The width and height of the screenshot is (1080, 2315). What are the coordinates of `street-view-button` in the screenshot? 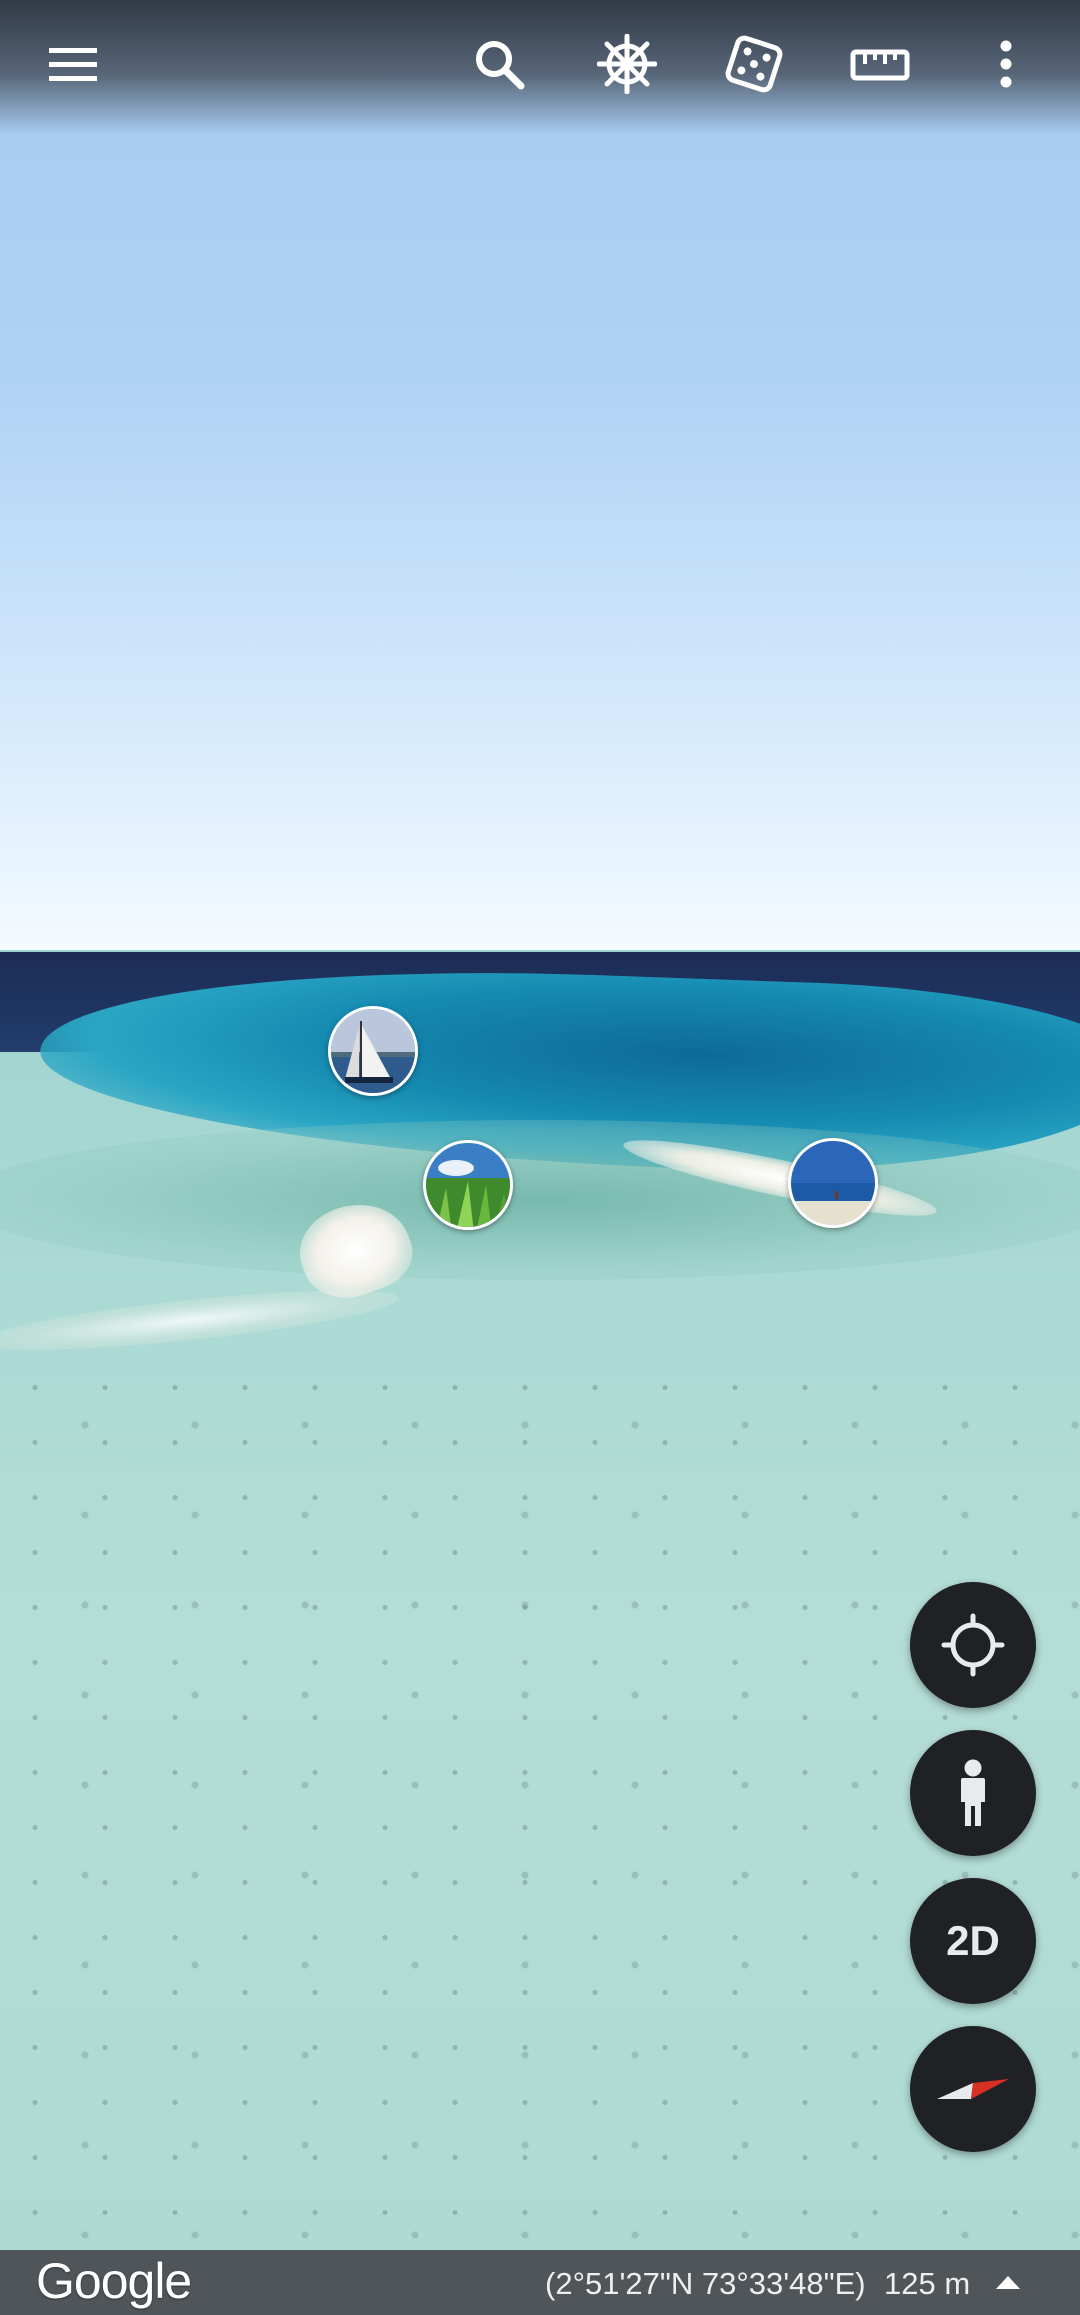 It's located at (973, 1793).